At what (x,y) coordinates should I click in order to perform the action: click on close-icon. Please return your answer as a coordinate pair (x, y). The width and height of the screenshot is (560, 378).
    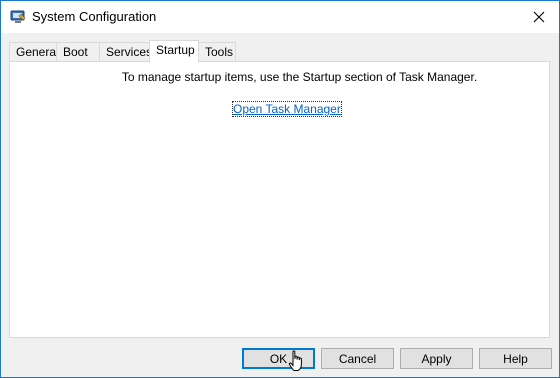
    Looking at the image, I should click on (539, 17).